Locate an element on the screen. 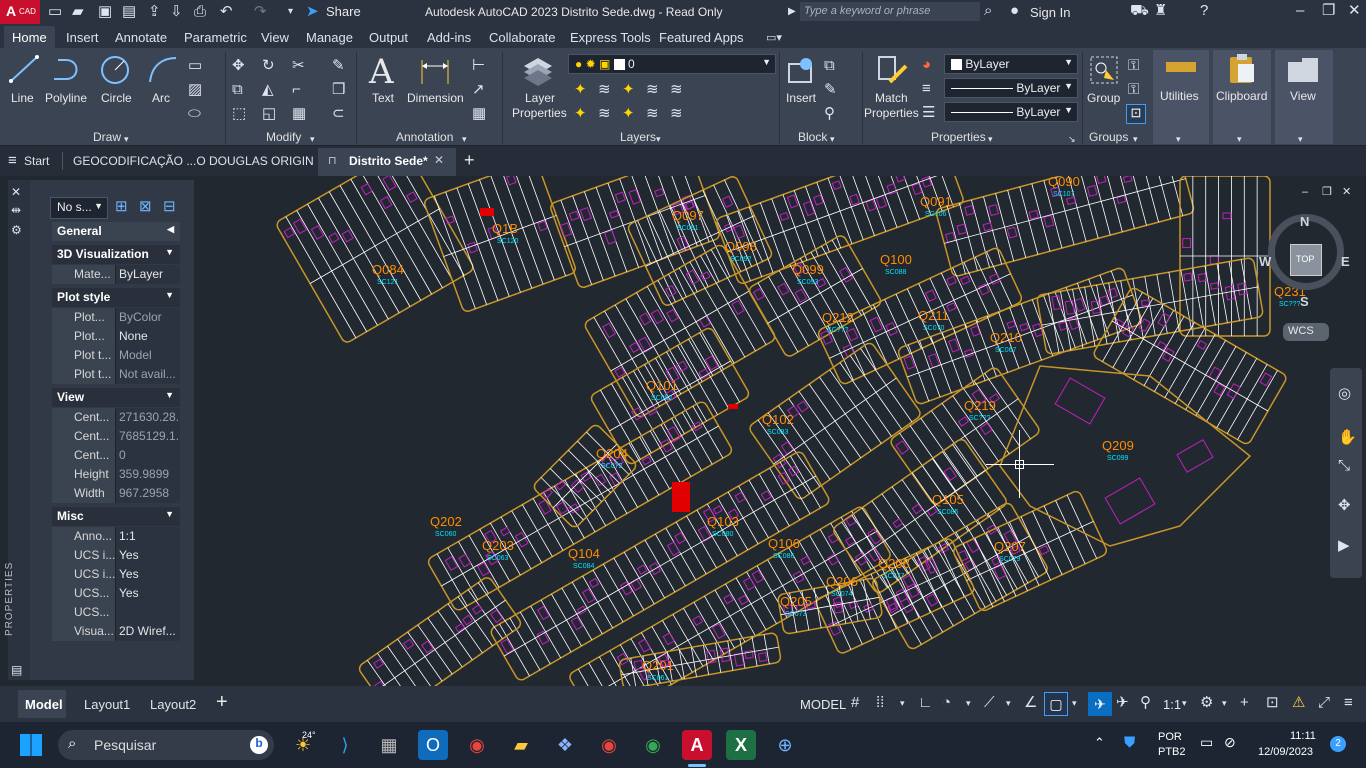 The height and width of the screenshot is (768, 1366). wcs-menu: WCS is located at coordinates (1306, 332).